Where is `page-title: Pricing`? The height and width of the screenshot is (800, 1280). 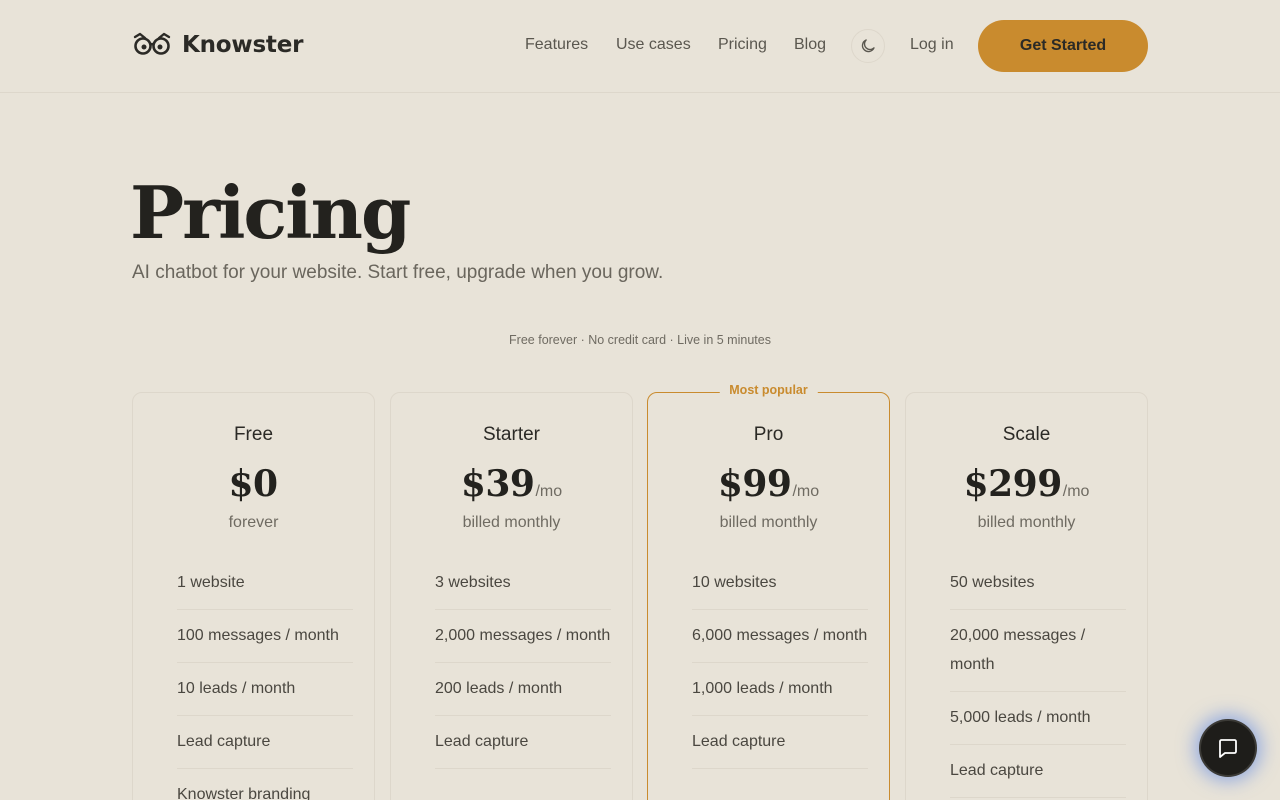 page-title: Pricing is located at coordinates (270, 212).